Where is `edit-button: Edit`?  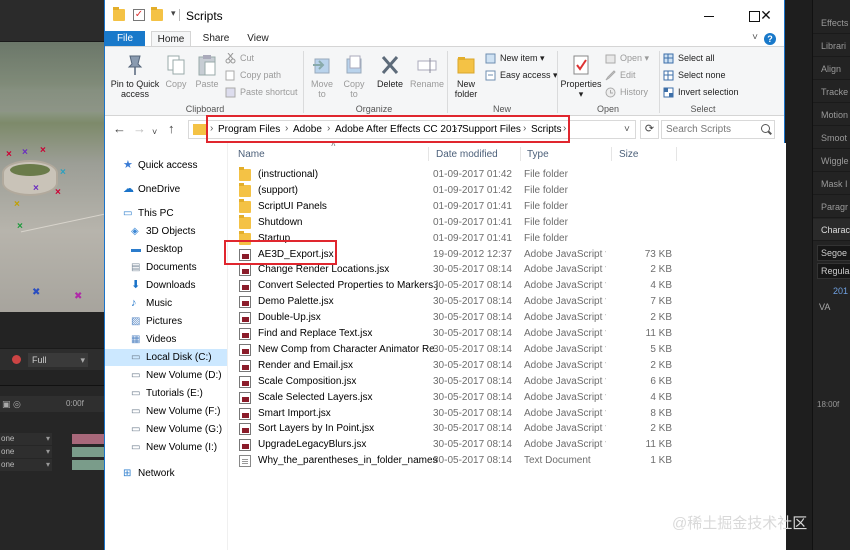
edit-button: Edit is located at coordinates (620, 75).